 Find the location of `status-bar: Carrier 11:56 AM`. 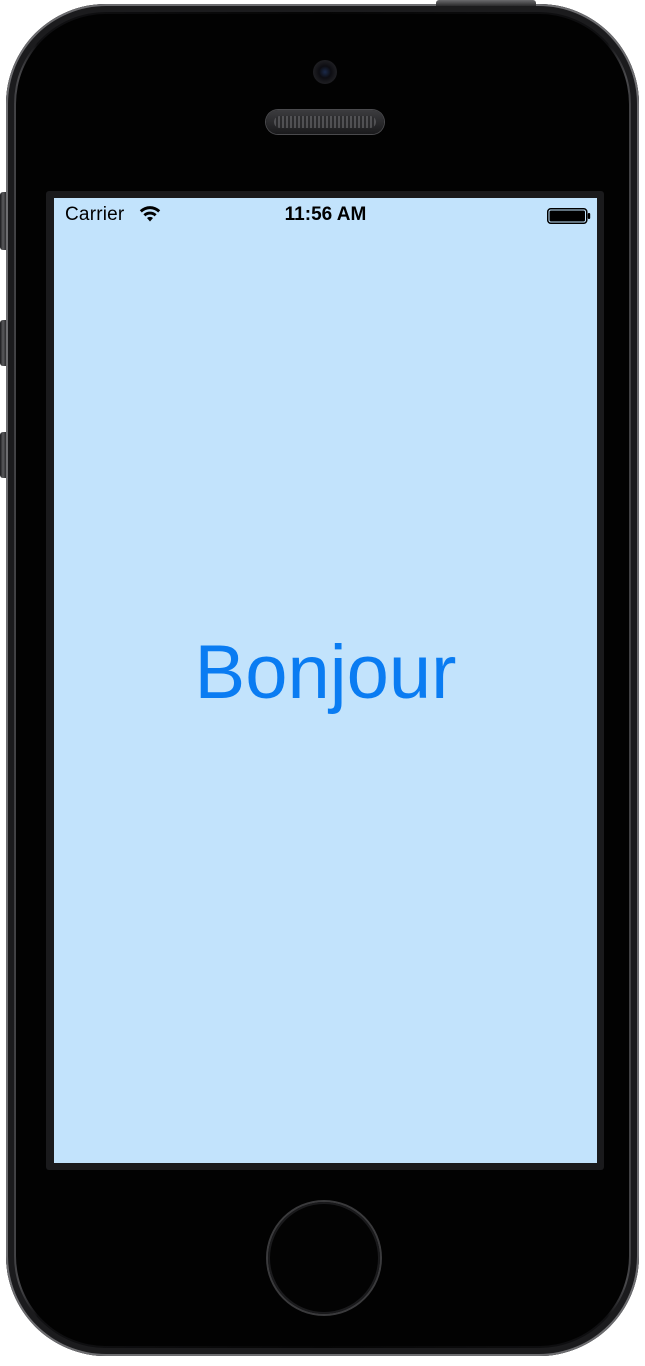

status-bar: Carrier 11:56 AM is located at coordinates (325, 215).